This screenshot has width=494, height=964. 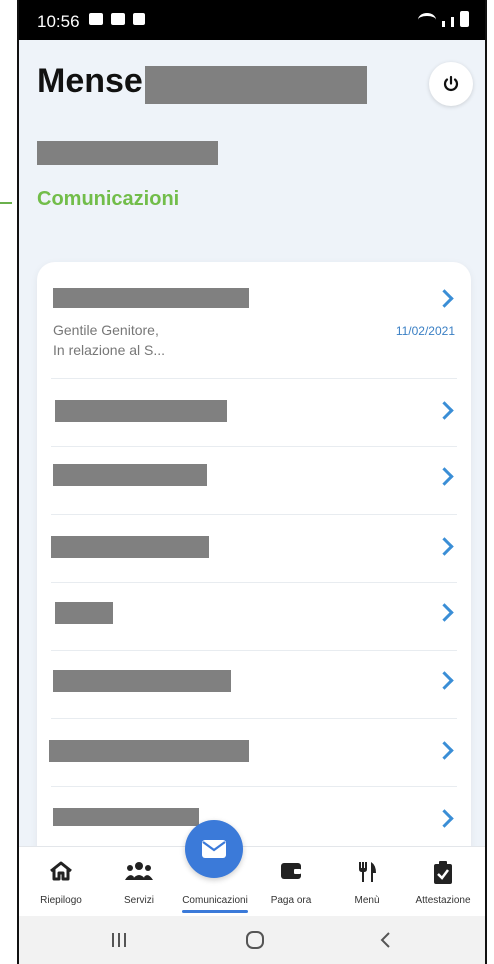 What do you see at coordinates (443, 24) in the screenshot?
I see `signal-icon` at bounding box center [443, 24].